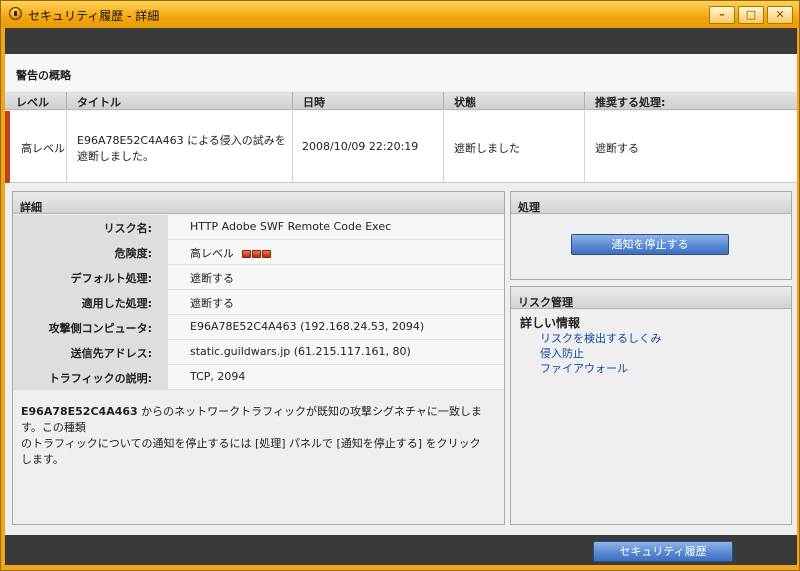 The image size is (800, 571). I want to click on detail-value: 高レベル, so click(212, 253).